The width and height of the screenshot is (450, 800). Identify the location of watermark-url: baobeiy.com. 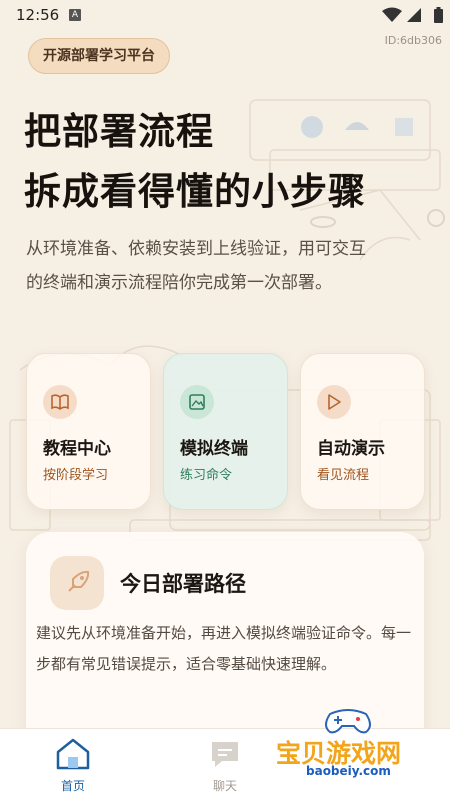
(348, 771).